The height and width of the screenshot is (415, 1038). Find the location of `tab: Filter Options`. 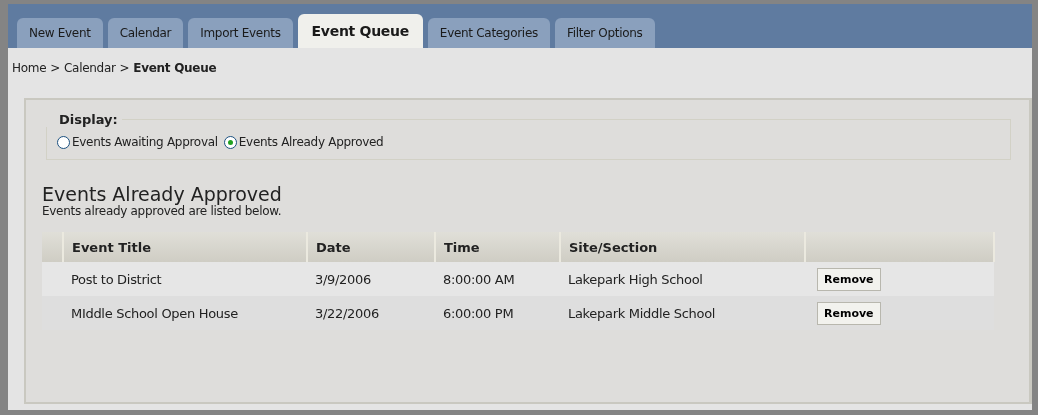

tab: Filter Options is located at coordinates (604, 33).